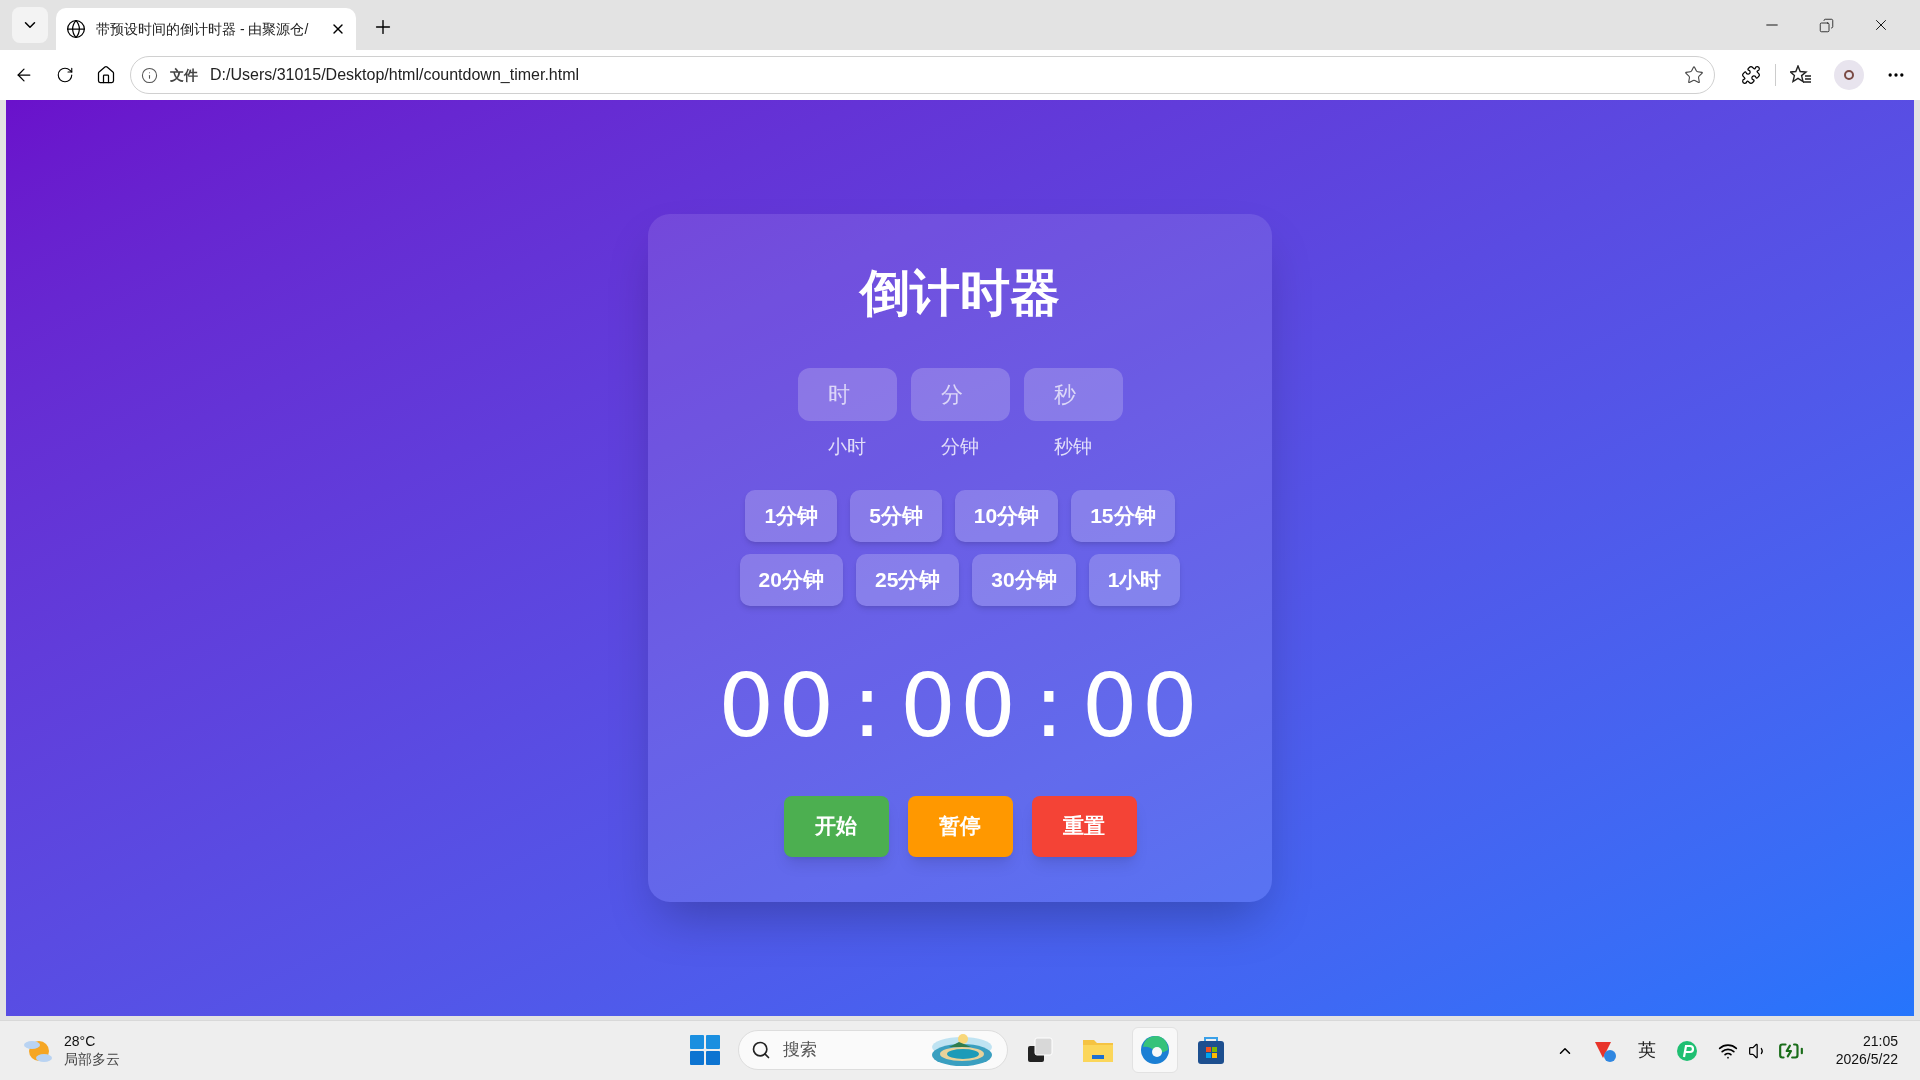 The width and height of the screenshot is (1920, 1080). I want to click on preset-button: 25分钟, so click(907, 579).